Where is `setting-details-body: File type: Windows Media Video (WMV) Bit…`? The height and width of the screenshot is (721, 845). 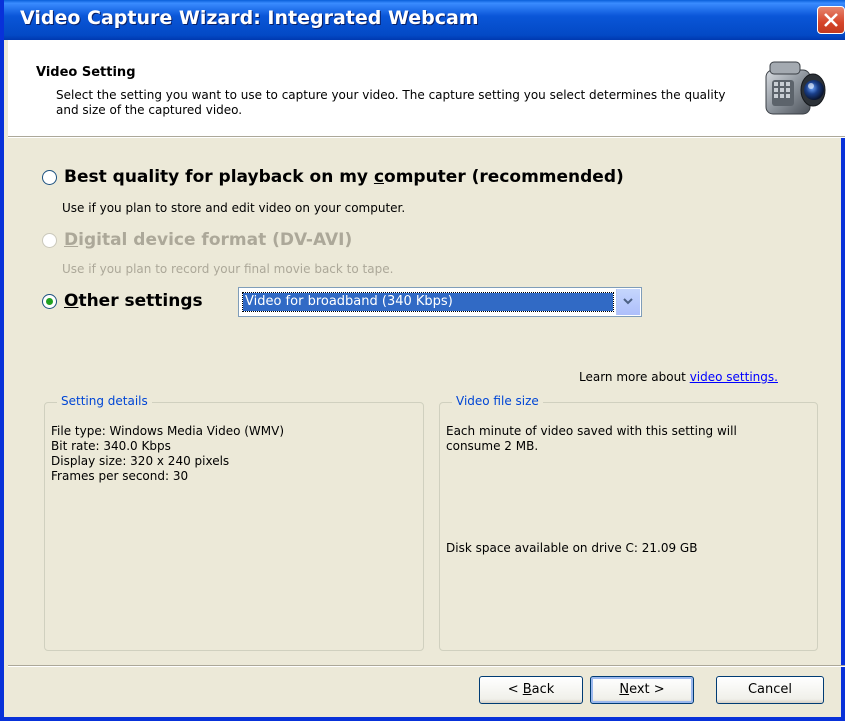 setting-details-body: File type: Windows Media Video (WMV) Bit… is located at coordinates (167, 454).